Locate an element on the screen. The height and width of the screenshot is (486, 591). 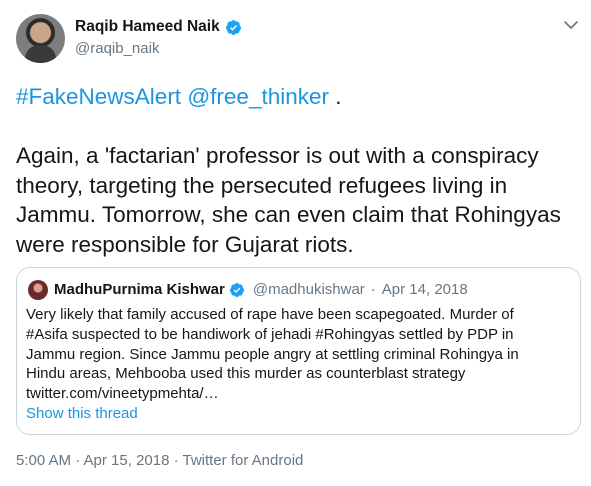
author-name-row: Raqib Hameed Naik is located at coordinates (158, 27).